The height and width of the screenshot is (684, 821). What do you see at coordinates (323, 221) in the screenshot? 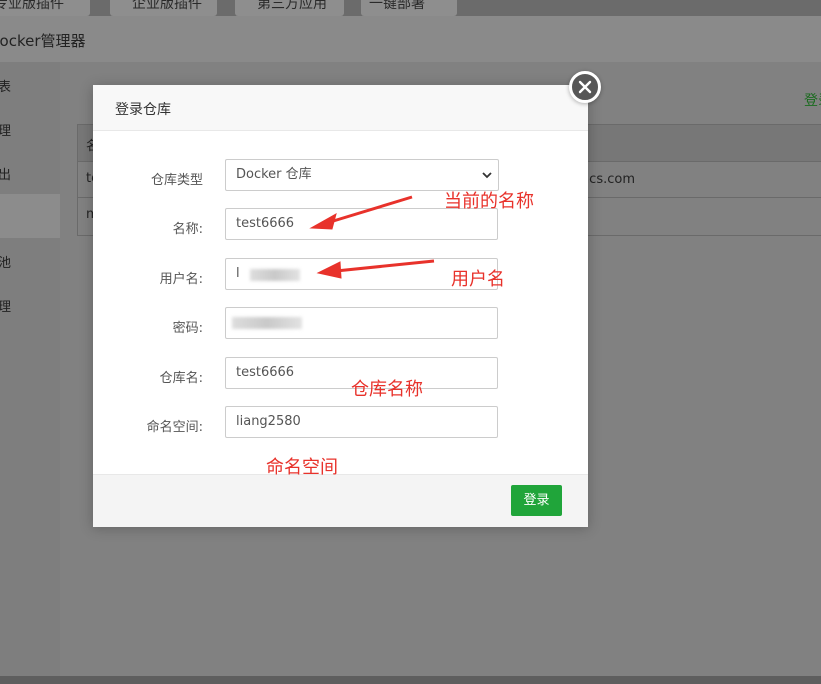
I see `arrowhead-name-icon` at bounding box center [323, 221].